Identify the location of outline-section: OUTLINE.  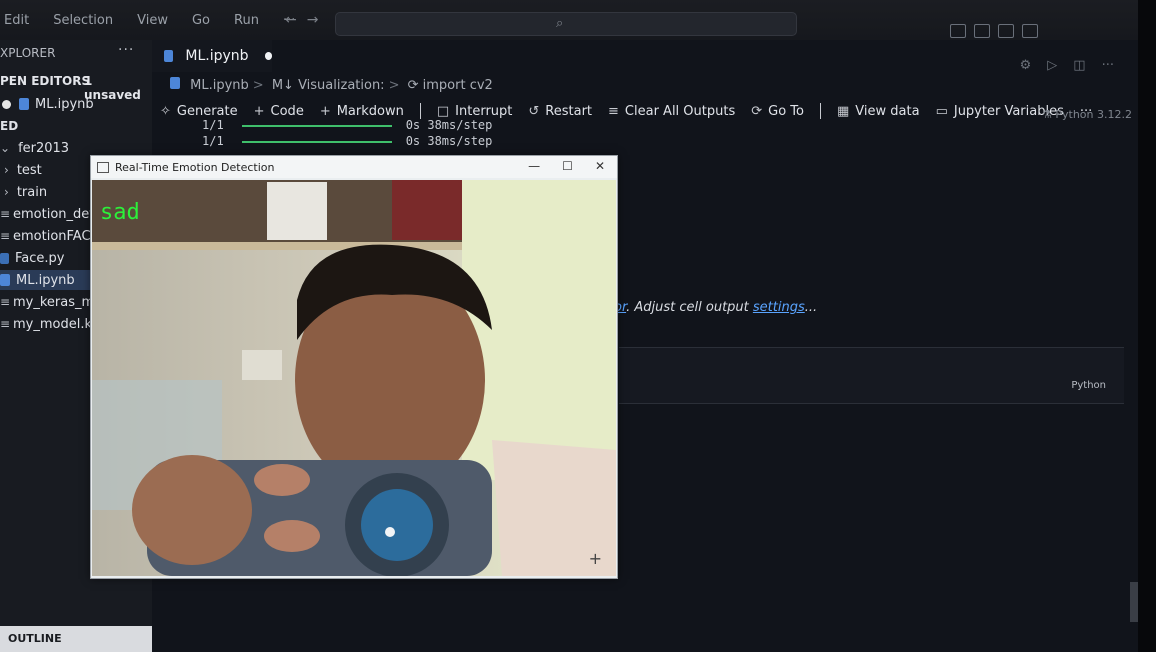
(80, 639).